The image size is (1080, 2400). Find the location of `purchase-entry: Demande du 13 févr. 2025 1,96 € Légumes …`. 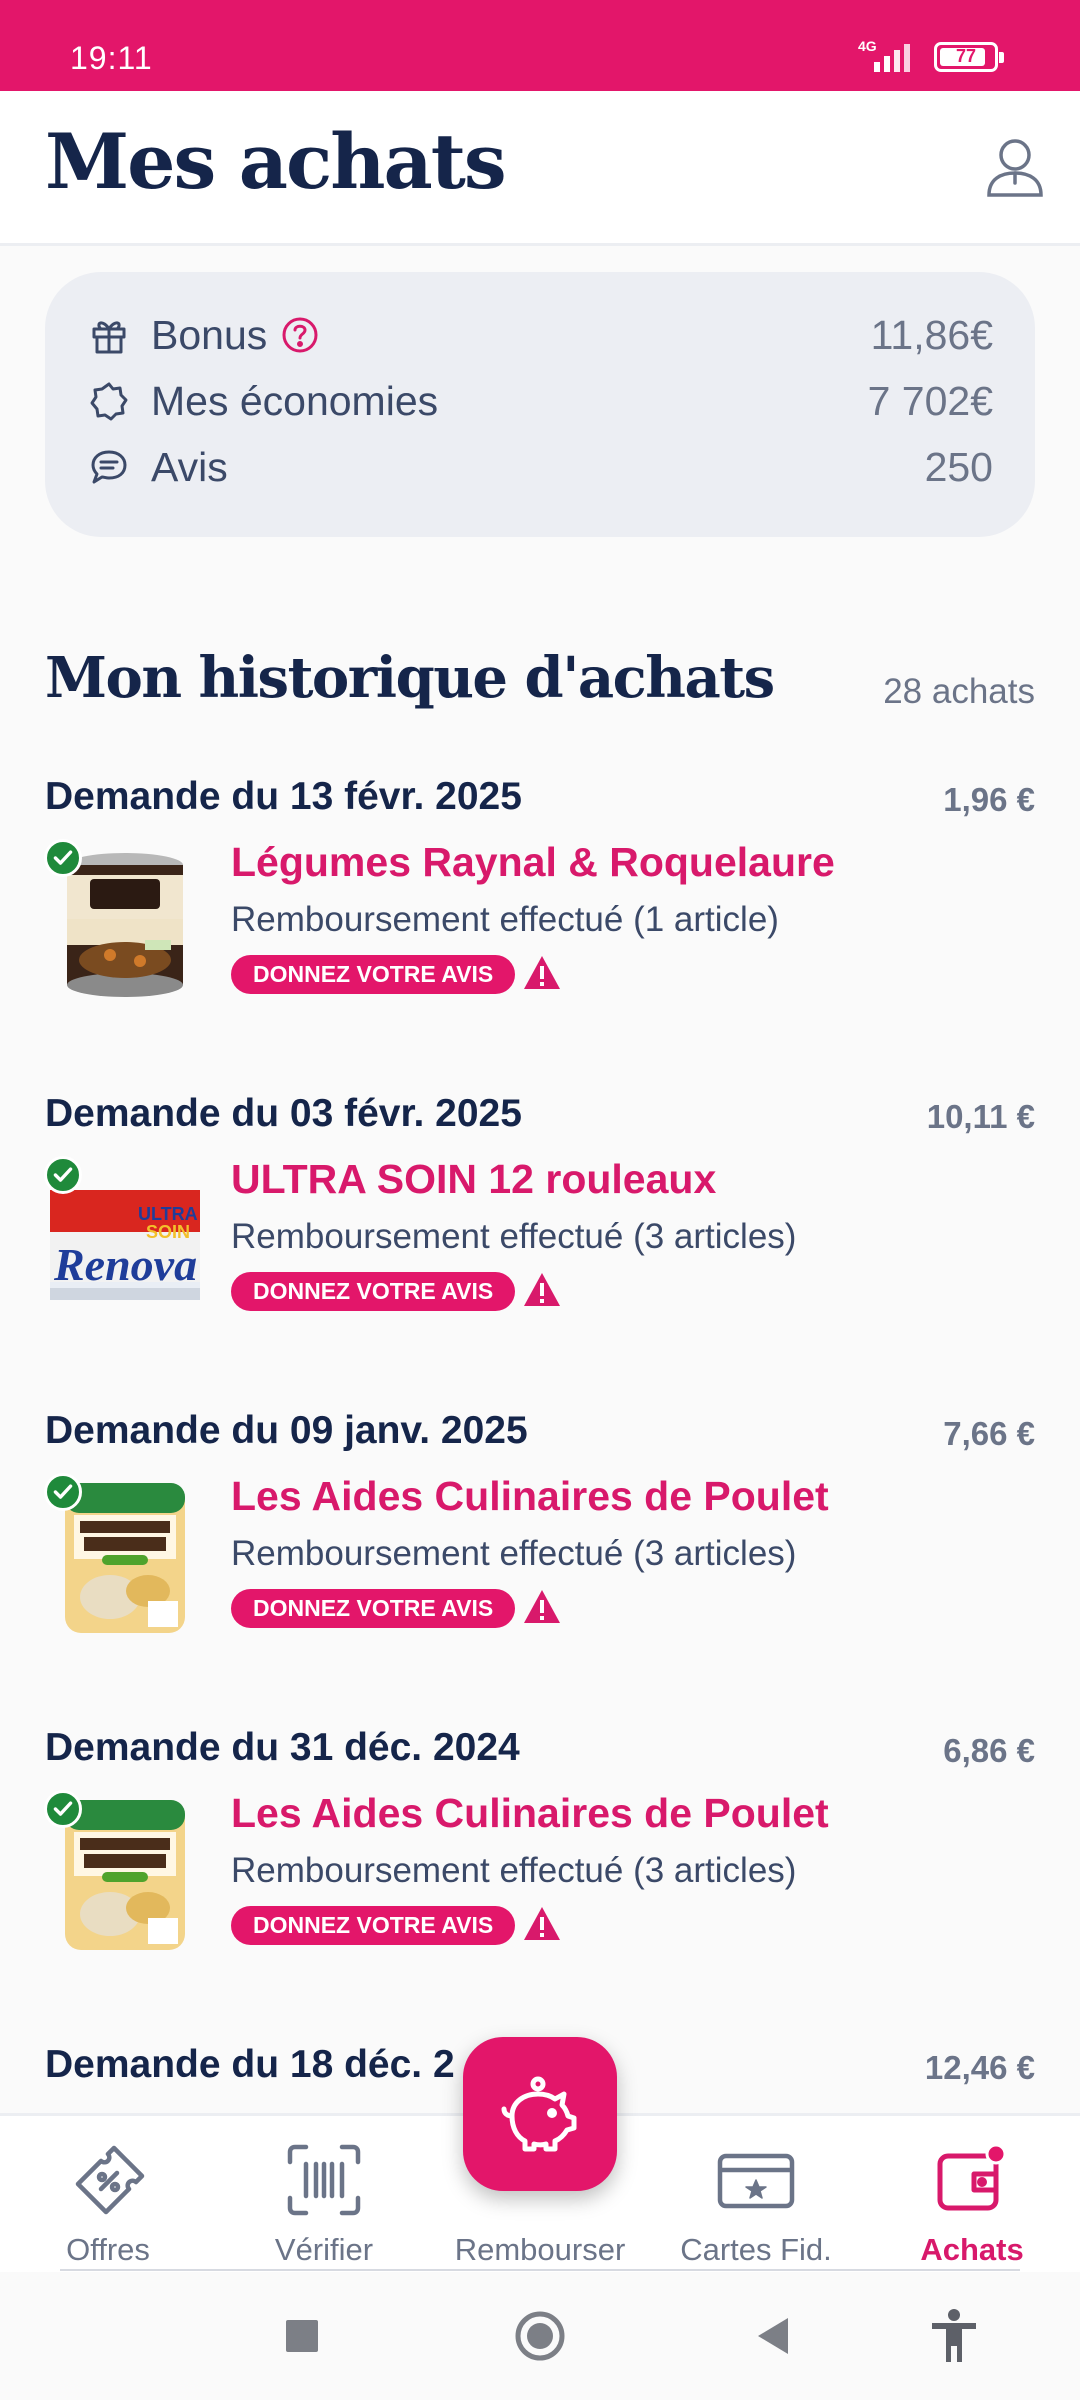

purchase-entry: Demande du 13 févr. 2025 1,96 € Légumes … is located at coordinates (540, 925).